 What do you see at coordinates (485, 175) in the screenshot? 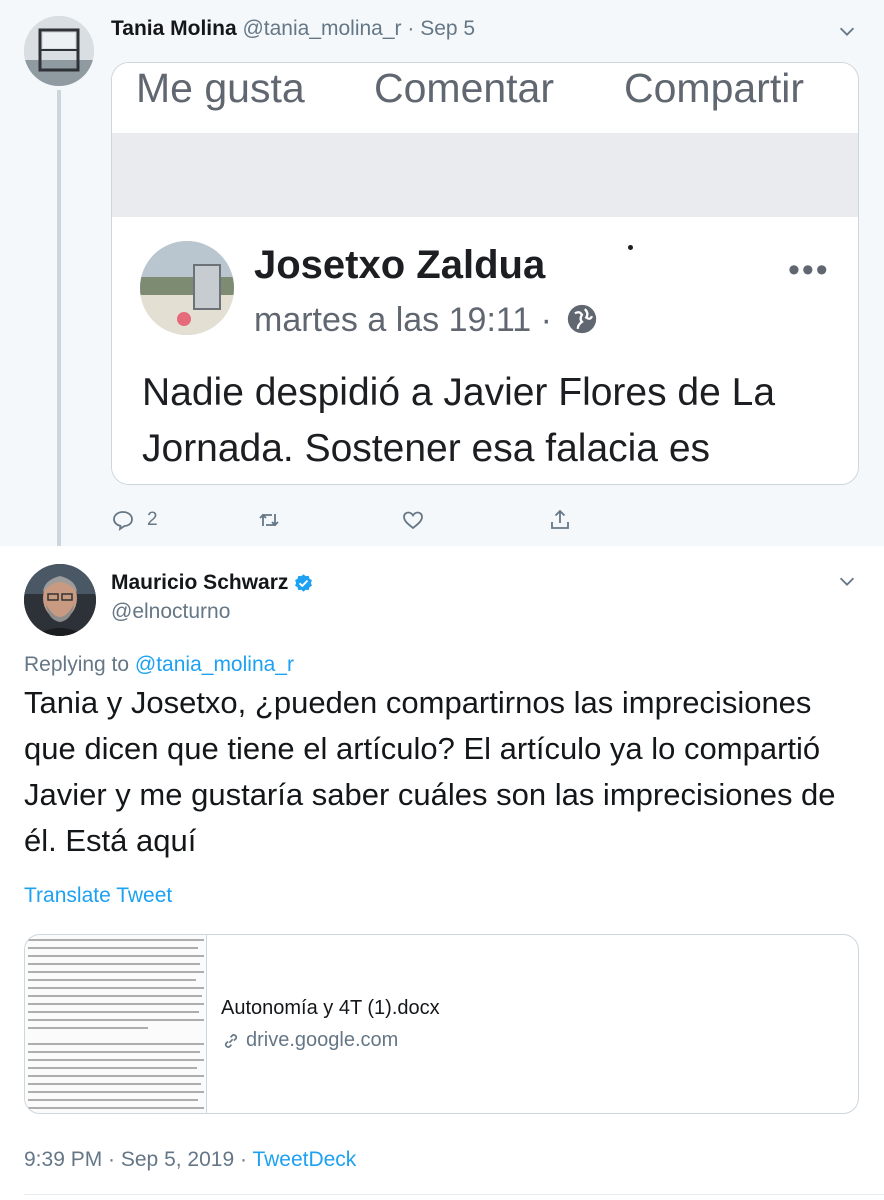
I see `facebook-divider` at bounding box center [485, 175].